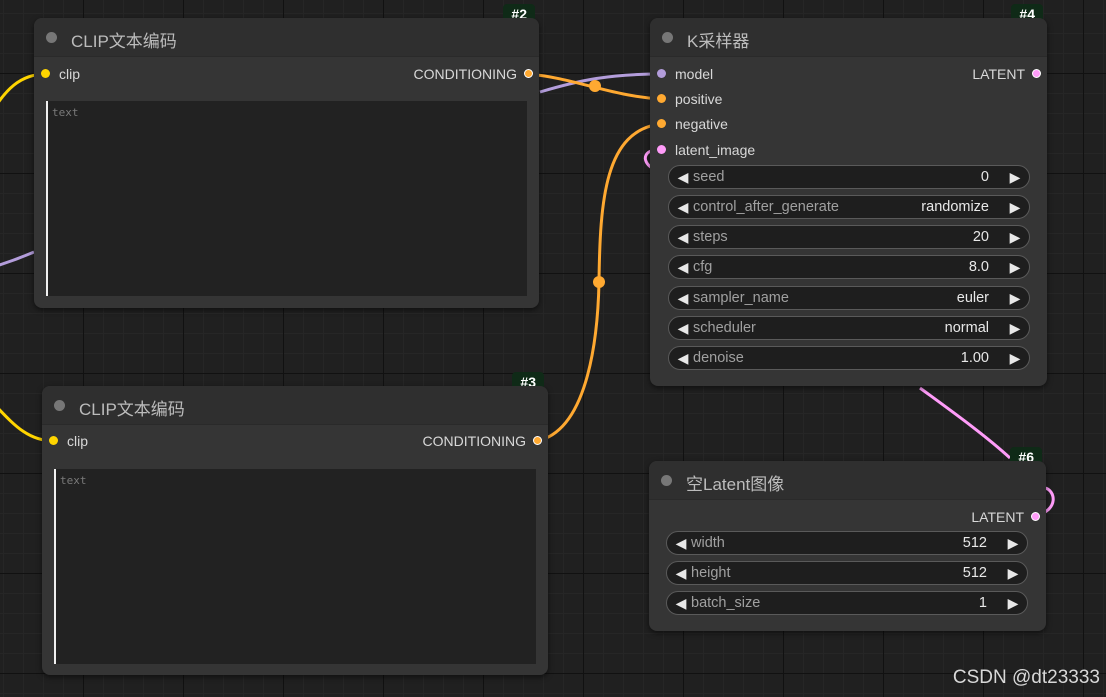 The image size is (1106, 697). What do you see at coordinates (849, 328) in the screenshot?
I see `widget-scheduler: ◀ scheduler normal ▶` at bounding box center [849, 328].